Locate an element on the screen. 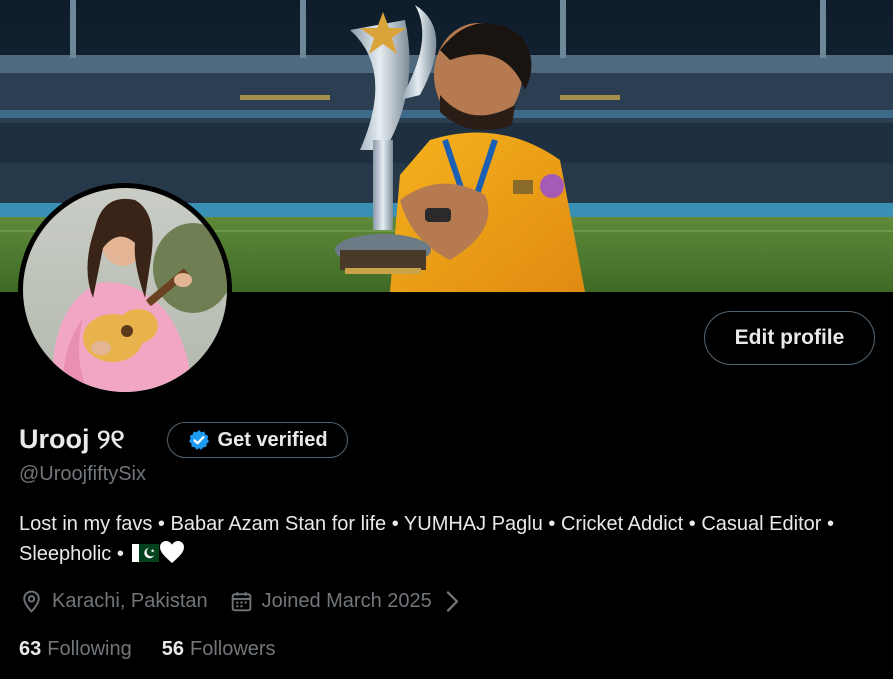 This screenshot has width=893, height=679. pakistan-flag-emoji is located at coordinates (146, 553).